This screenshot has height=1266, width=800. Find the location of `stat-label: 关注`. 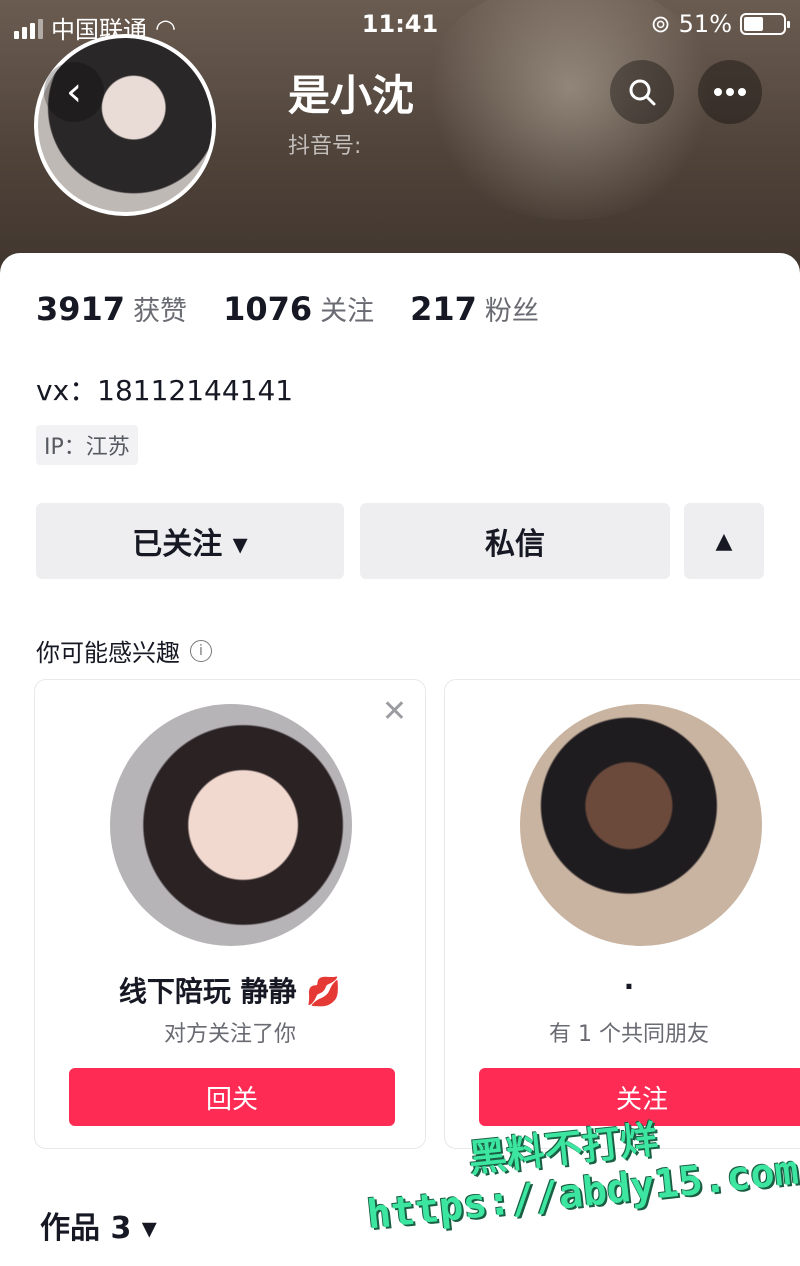

stat-label: 关注 is located at coordinates (347, 311).